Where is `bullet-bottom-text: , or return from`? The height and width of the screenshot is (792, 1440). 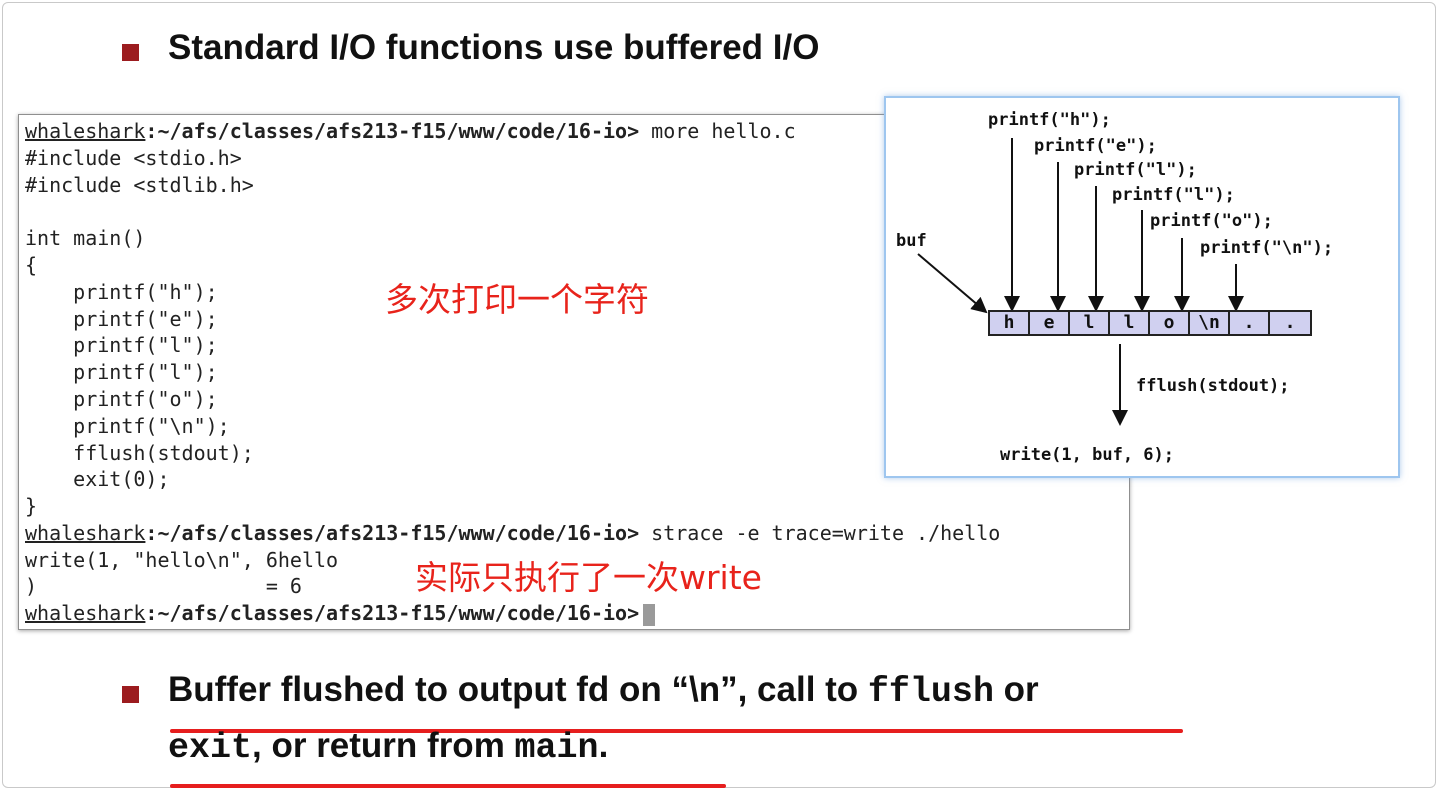
bullet-bottom-text: , or return from is located at coordinates (383, 745).